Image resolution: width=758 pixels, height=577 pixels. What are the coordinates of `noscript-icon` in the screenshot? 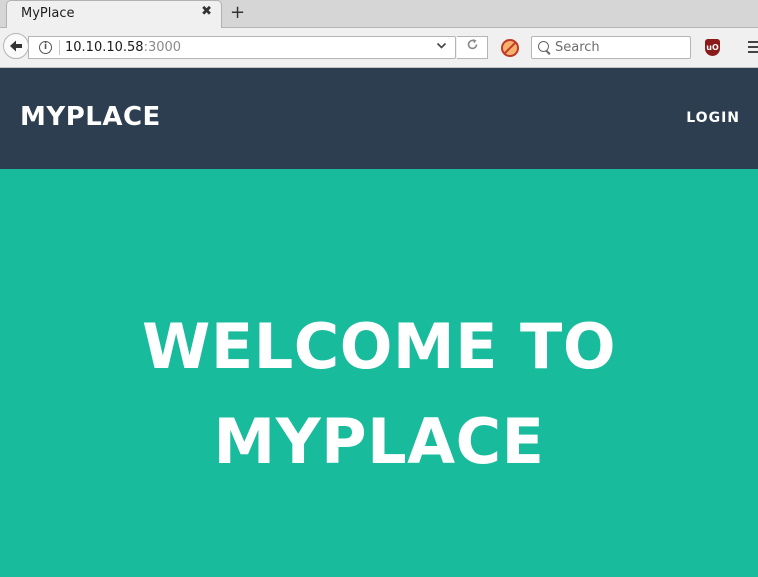 It's located at (510, 48).